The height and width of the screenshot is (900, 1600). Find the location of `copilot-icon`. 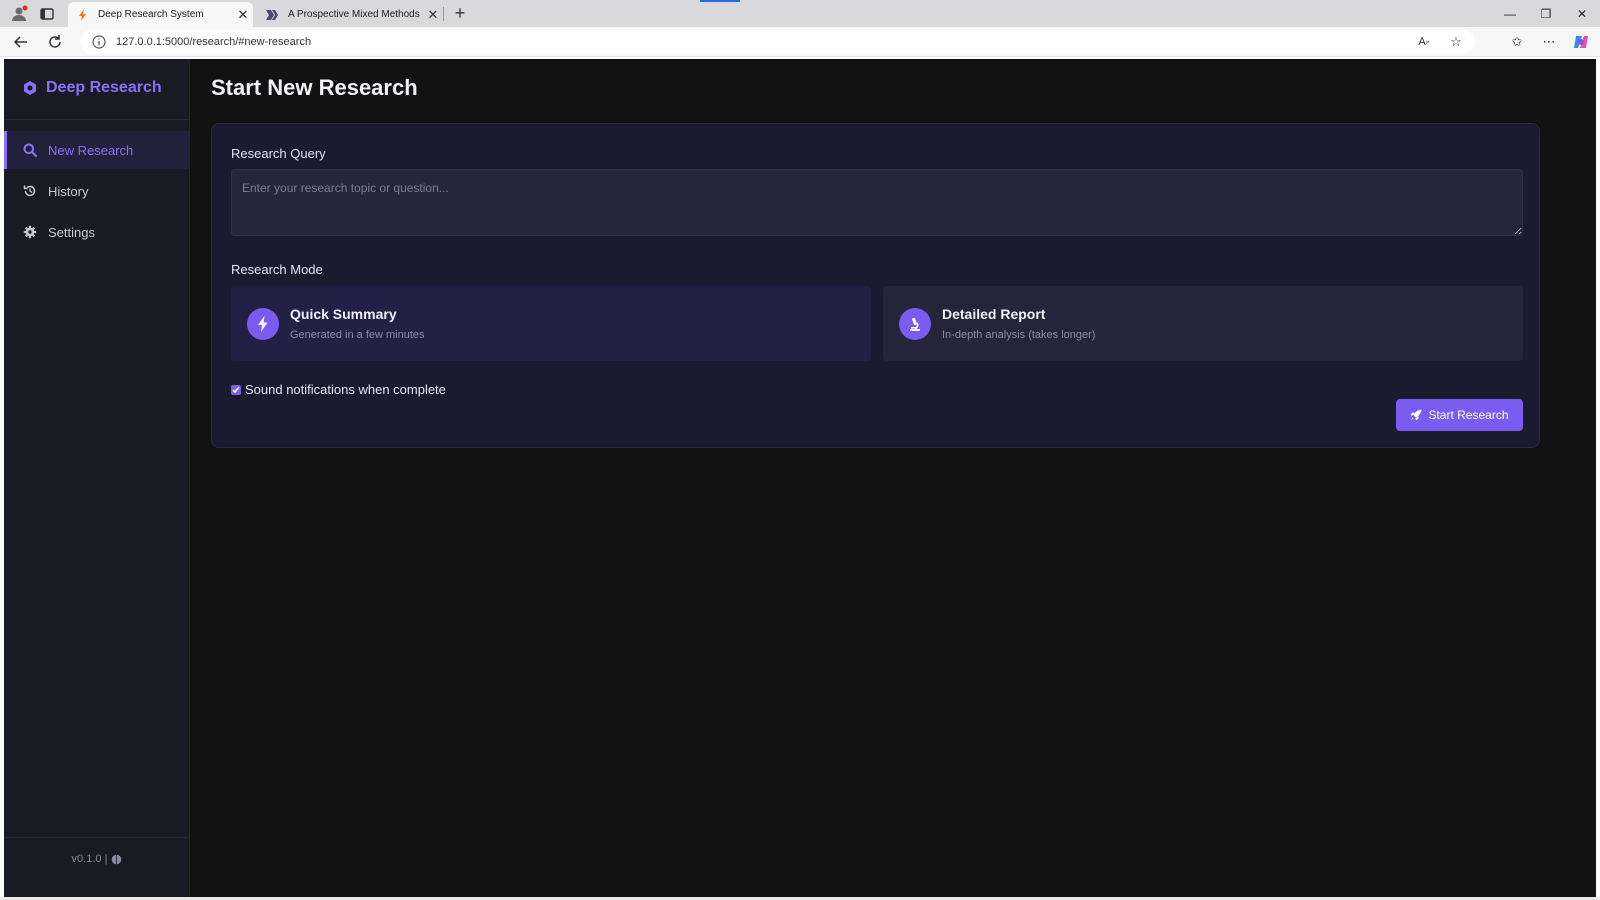

copilot-icon is located at coordinates (1581, 42).